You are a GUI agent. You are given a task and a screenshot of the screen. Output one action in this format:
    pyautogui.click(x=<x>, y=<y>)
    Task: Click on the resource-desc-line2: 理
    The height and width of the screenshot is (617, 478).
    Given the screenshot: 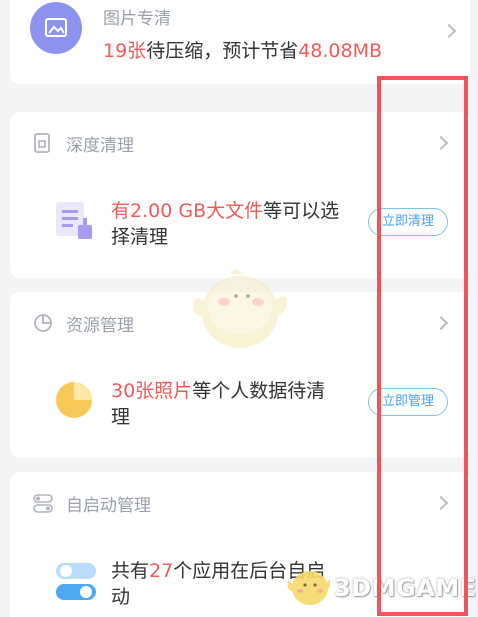 What is the action you would take?
    pyautogui.click(x=121, y=417)
    